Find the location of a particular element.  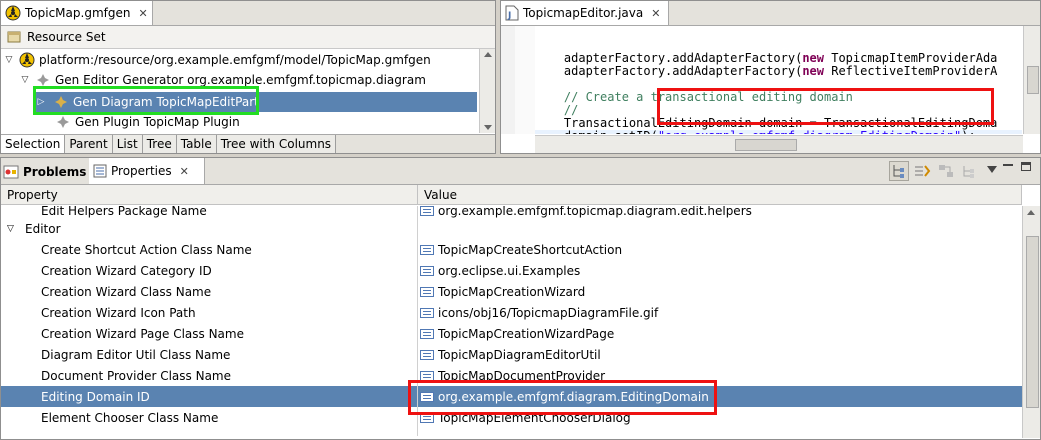

tab-topicmap-gmfgen: TopicMap.gmfgen ✕ is located at coordinates (77, 13).